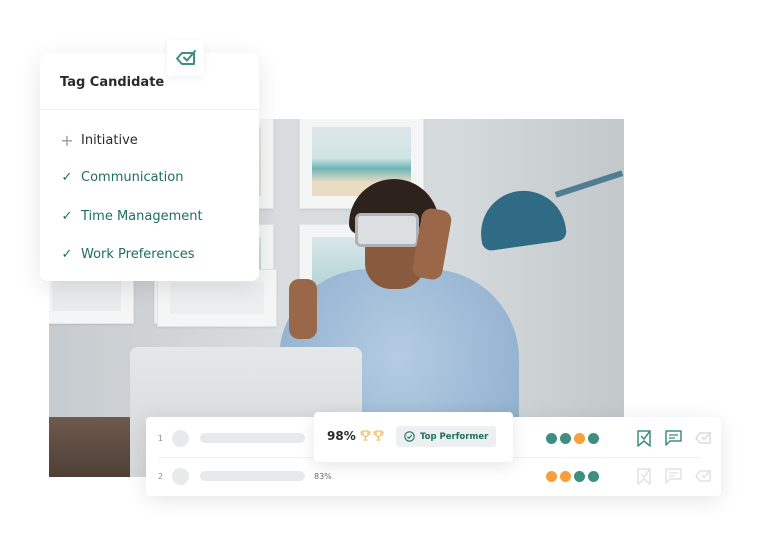 Image resolution: width=761 pixels, height=536 pixels. Describe the element at coordinates (109, 140) in the screenshot. I see `tag-option-label: Initiative` at that location.